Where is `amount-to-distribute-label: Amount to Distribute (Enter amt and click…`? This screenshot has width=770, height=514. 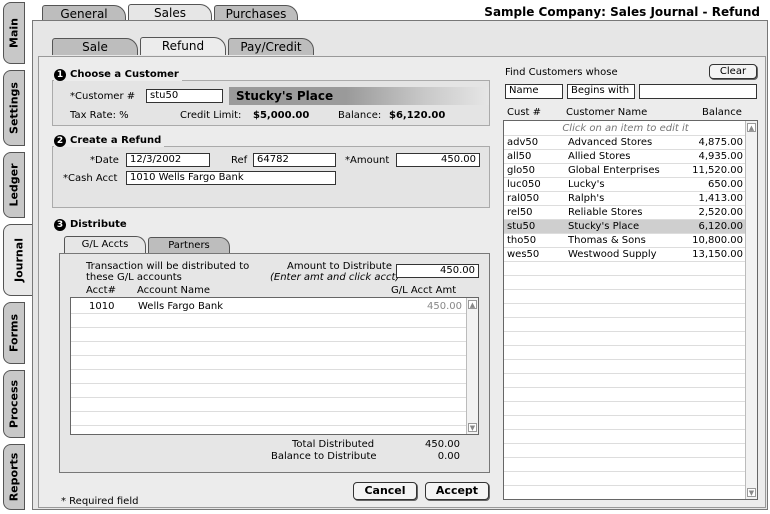
amount-to-distribute-label: Amount to Distribute (Enter amt and click… is located at coordinates (334, 272).